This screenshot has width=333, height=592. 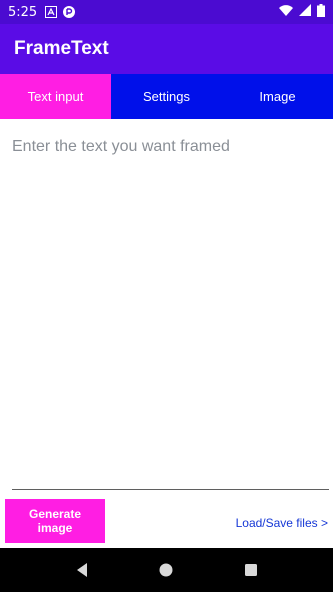 I want to click on status-time: 5:25, so click(x=23, y=12).